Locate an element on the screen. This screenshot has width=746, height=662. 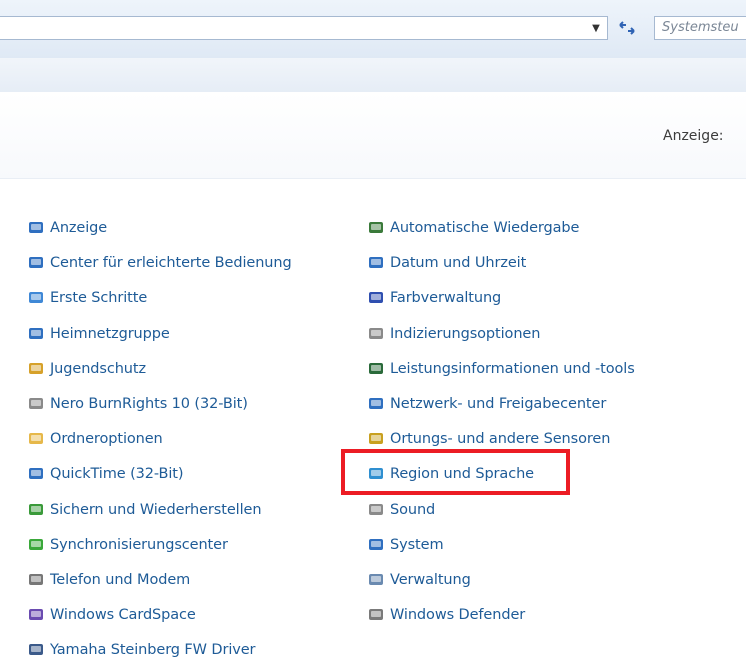
item-label: System is located at coordinates (417, 545).